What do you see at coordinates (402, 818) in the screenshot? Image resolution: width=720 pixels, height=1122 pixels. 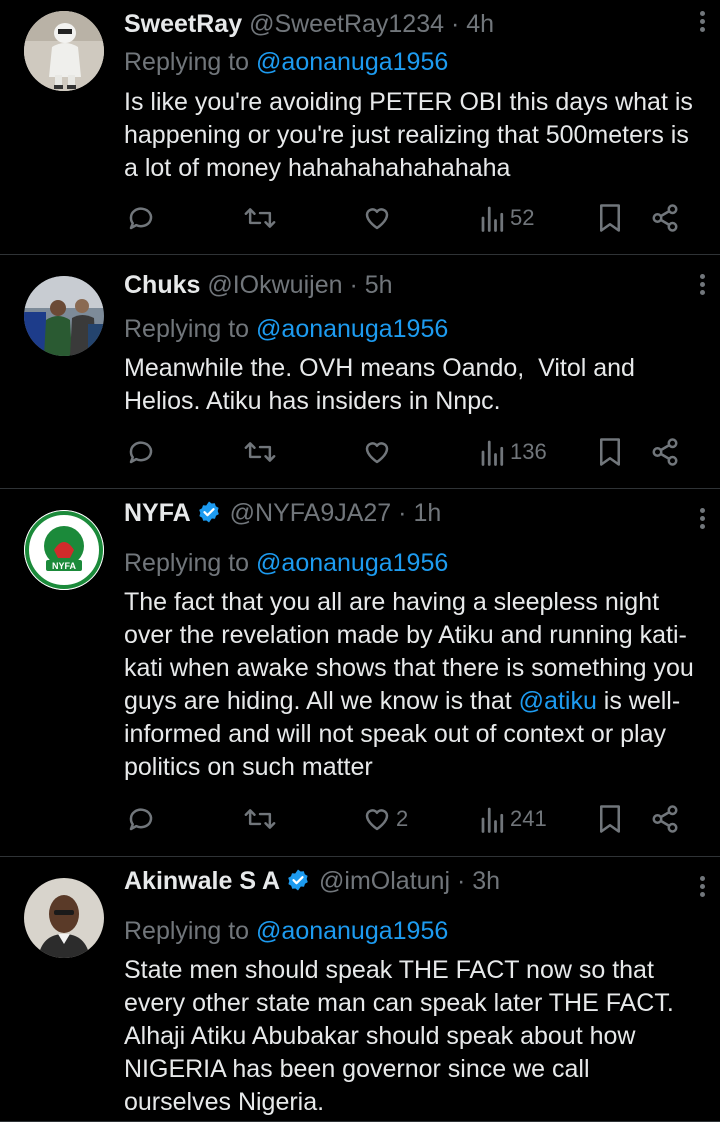 I see `like-count: 2` at bounding box center [402, 818].